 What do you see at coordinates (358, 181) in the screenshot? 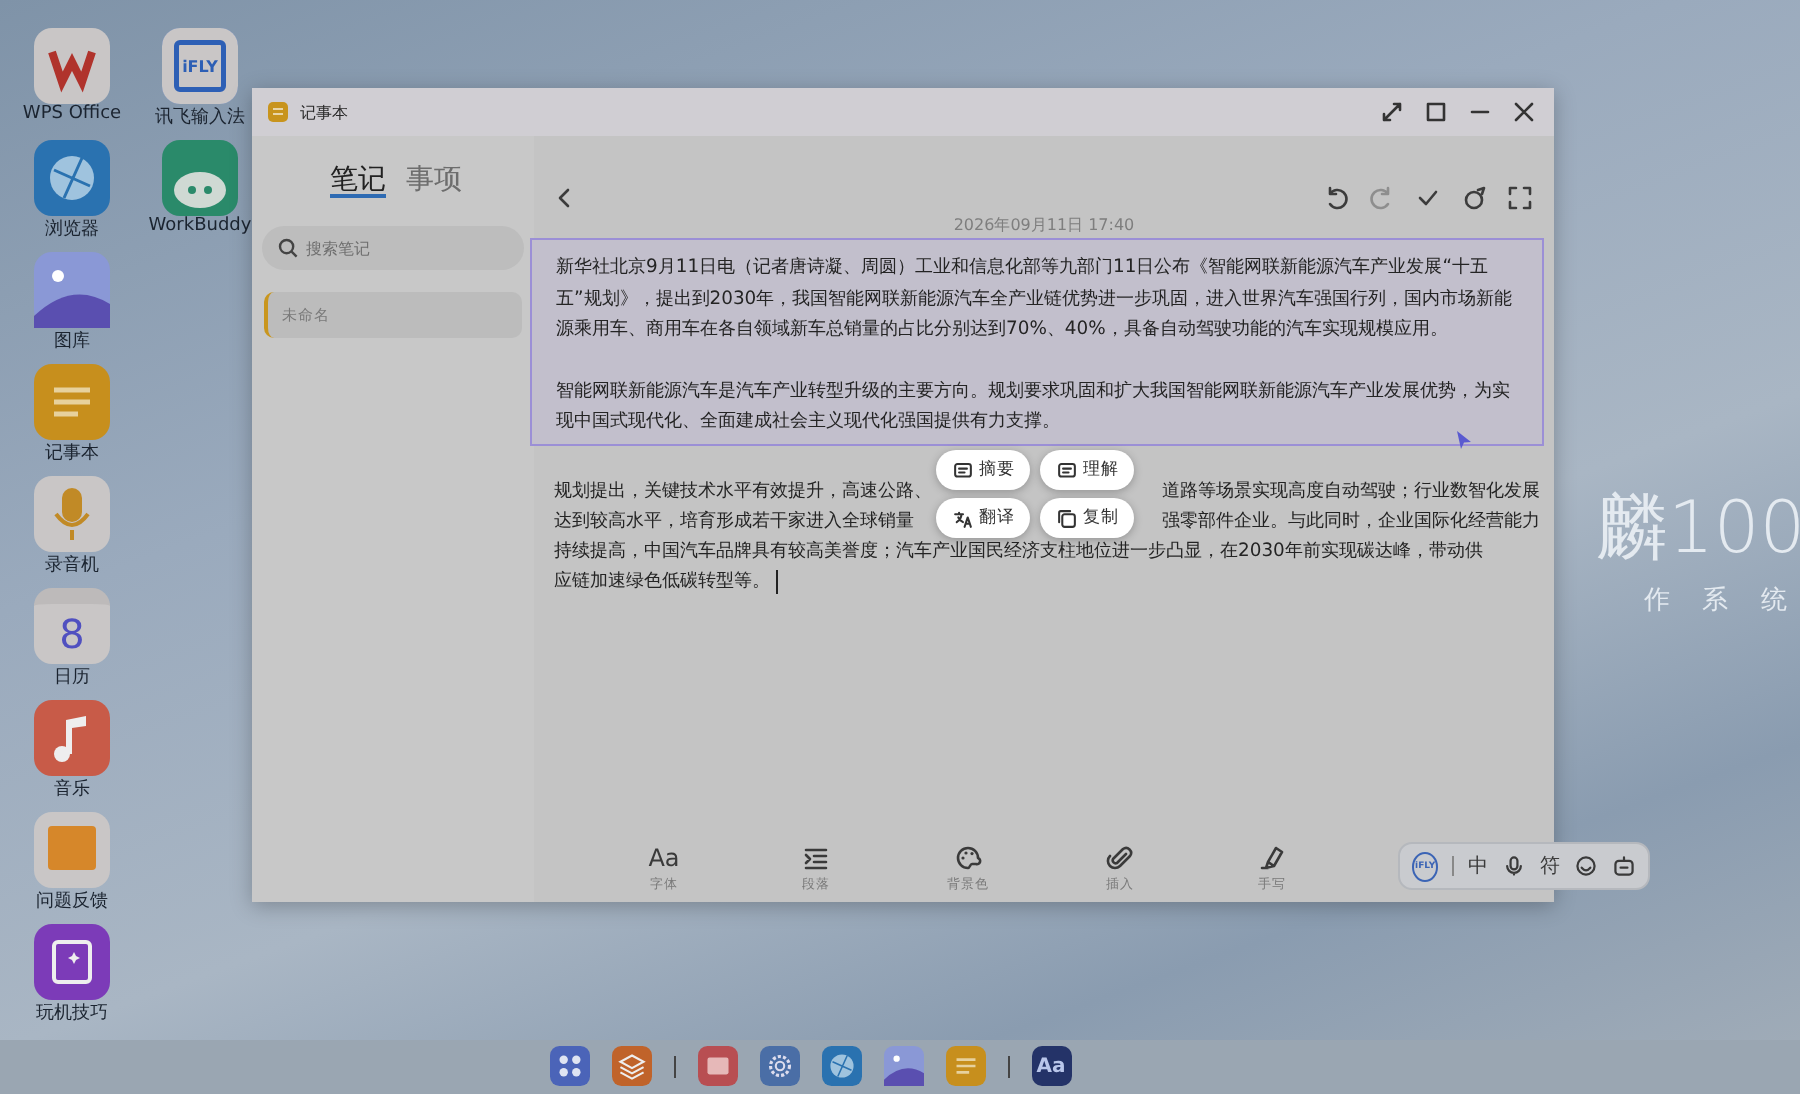
I see `tab: 笔记` at bounding box center [358, 181].